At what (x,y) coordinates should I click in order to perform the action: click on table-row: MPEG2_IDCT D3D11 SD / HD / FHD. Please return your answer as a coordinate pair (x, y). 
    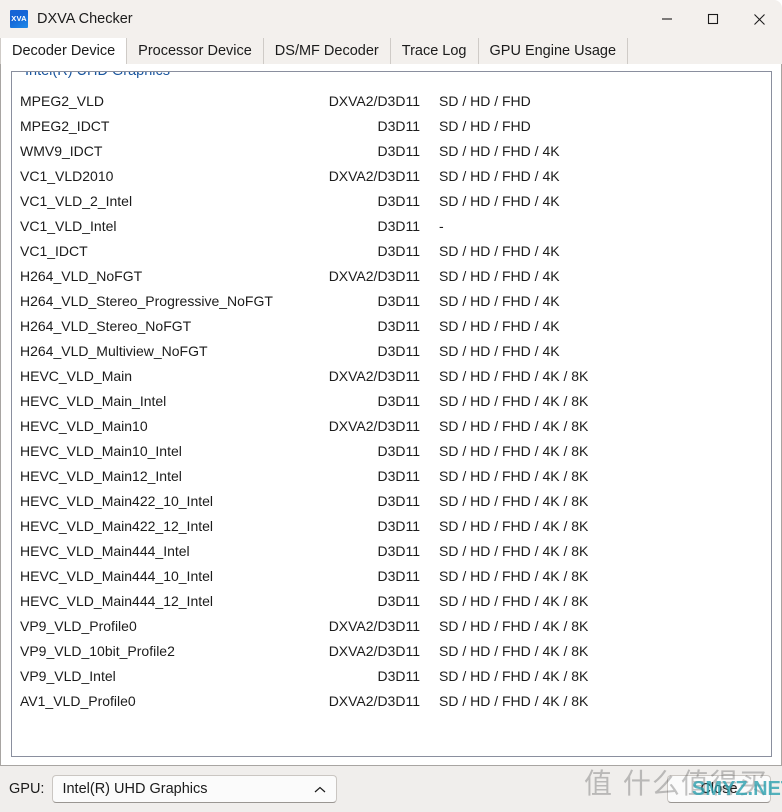
    Looking at the image, I should click on (391, 126).